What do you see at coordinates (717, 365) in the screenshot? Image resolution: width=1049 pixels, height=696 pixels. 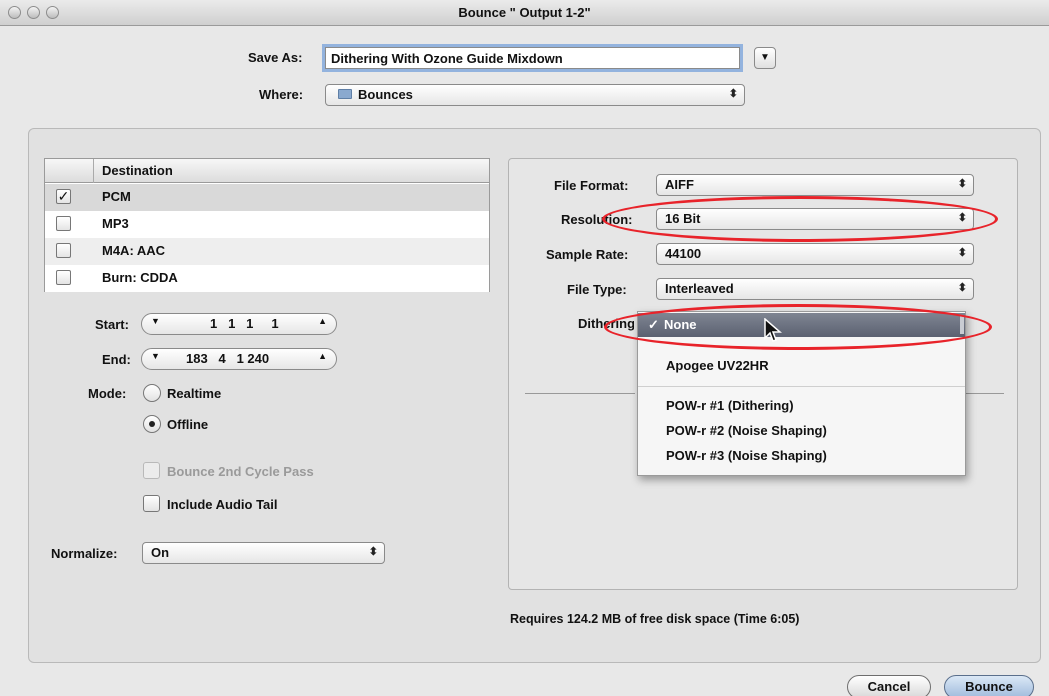 I see `menu-item-label: Apogee UV22HR` at bounding box center [717, 365].